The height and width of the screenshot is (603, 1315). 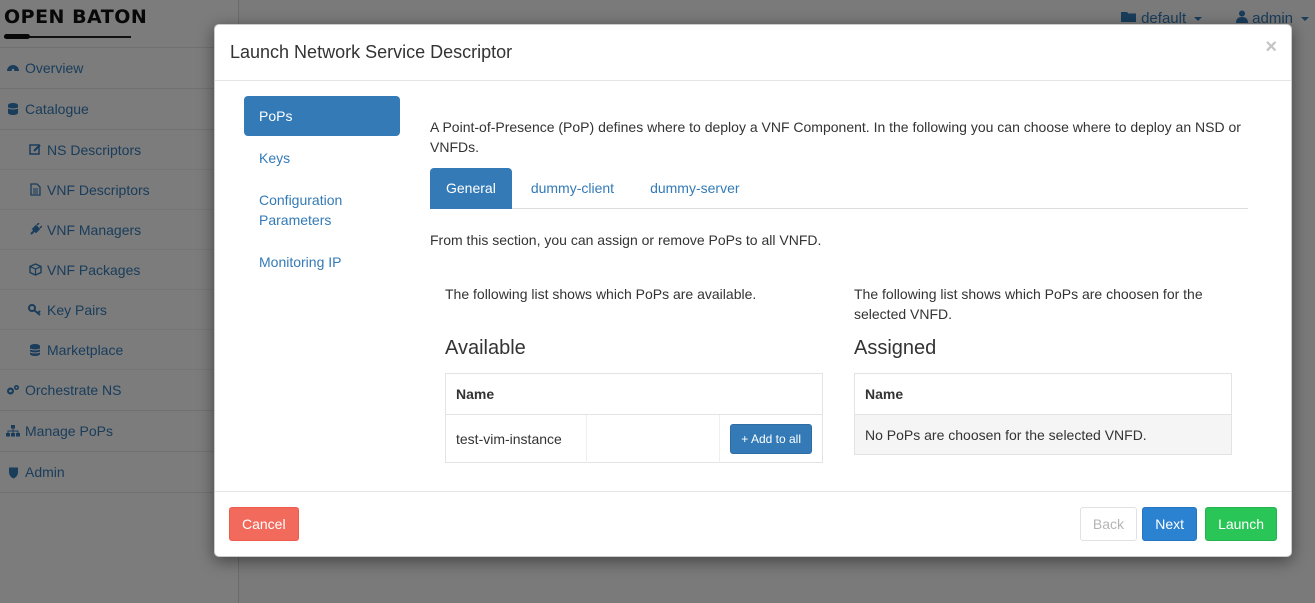 I want to click on tab-general: General, so click(x=471, y=188).